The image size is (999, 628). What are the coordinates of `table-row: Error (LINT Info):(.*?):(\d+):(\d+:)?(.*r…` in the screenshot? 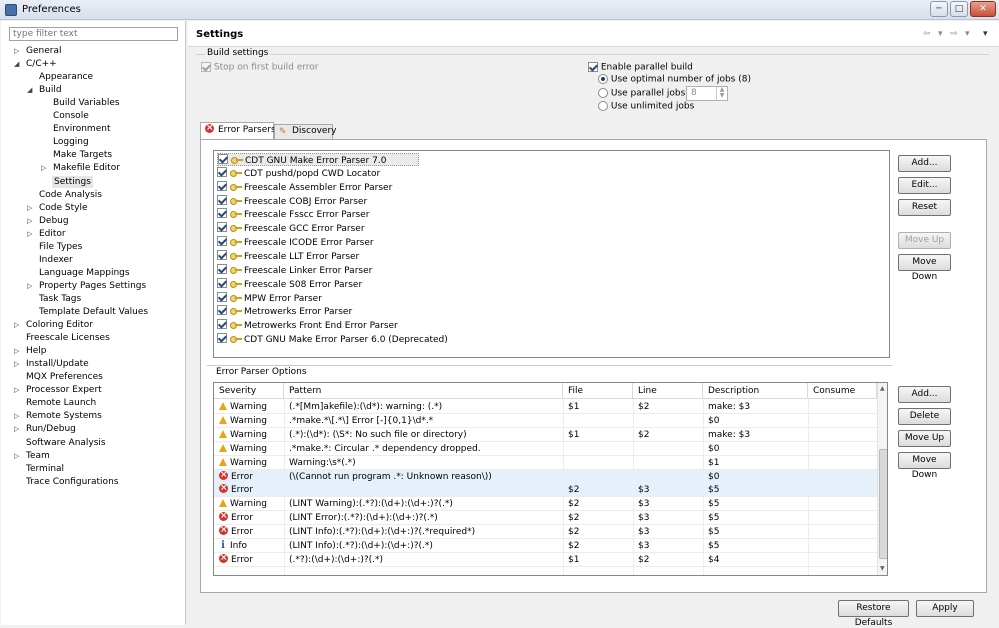 It's located at (545, 532).